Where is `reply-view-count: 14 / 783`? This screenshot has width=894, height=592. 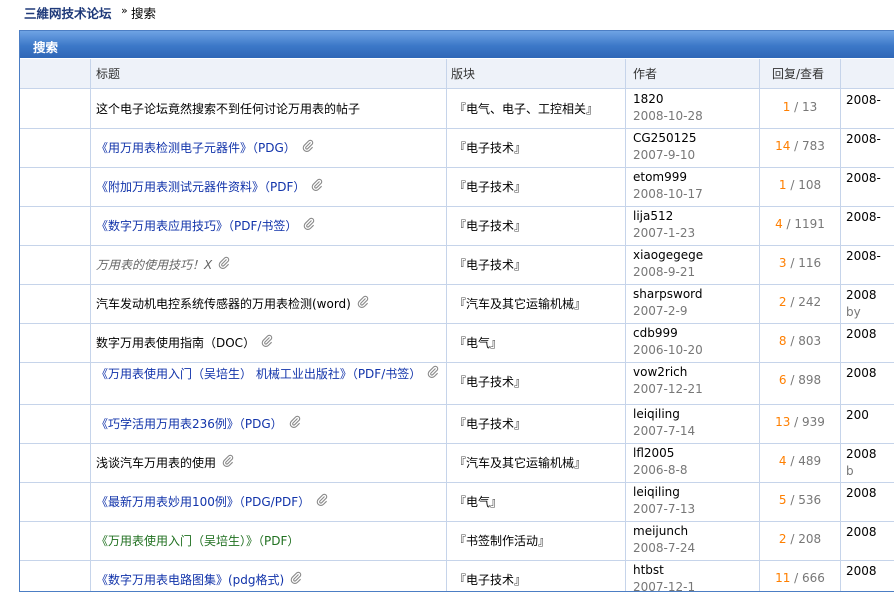 reply-view-count: 14 / 783 is located at coordinates (800, 146).